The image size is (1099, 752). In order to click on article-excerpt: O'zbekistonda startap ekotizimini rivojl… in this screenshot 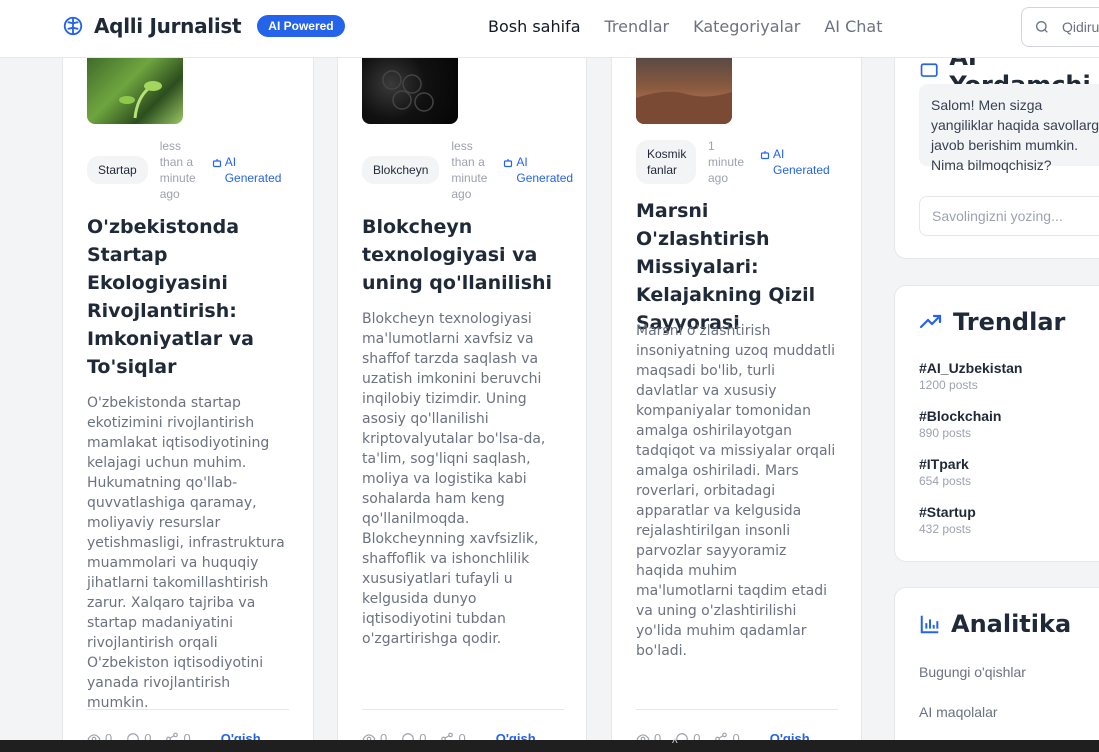, I will do `click(186, 553)`.